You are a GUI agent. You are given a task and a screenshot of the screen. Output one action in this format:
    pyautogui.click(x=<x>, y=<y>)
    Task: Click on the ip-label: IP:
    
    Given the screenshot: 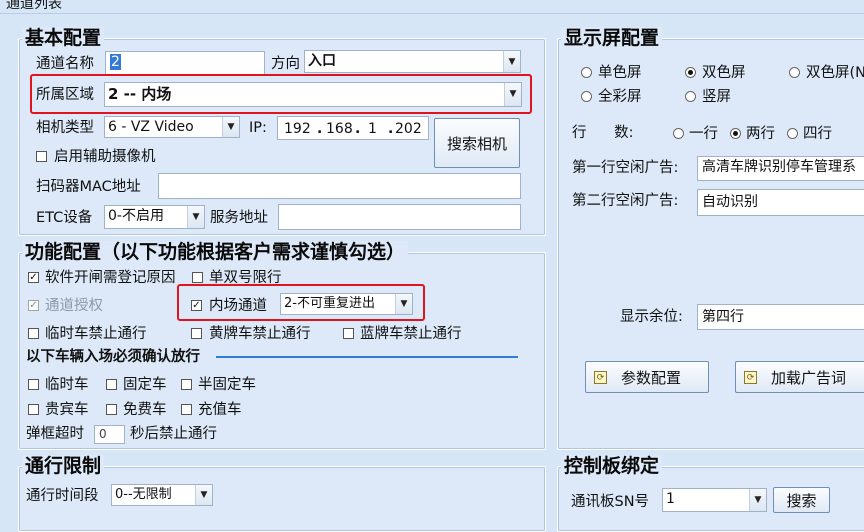 What is the action you would take?
    pyautogui.click(x=258, y=128)
    